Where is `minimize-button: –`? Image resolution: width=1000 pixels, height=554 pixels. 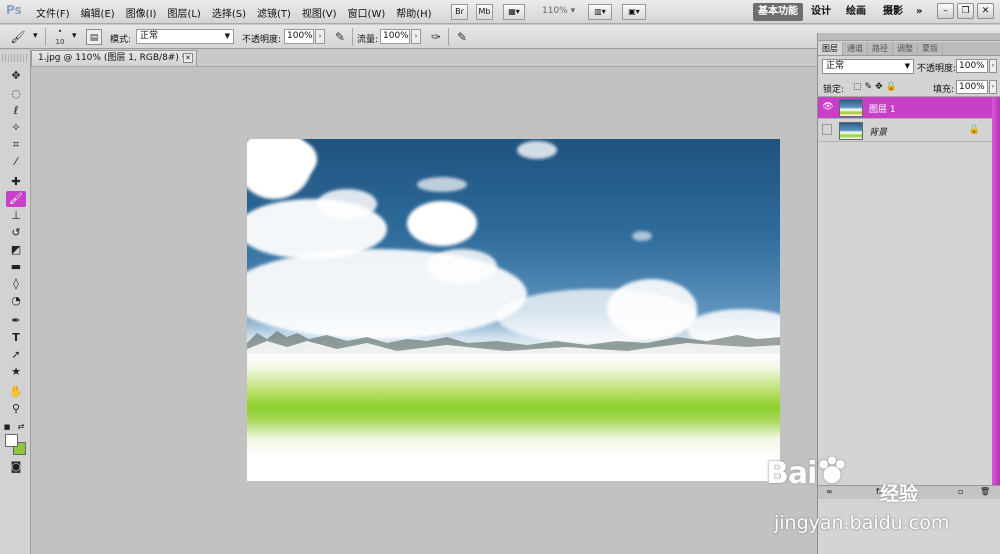 minimize-button: – is located at coordinates (945, 11).